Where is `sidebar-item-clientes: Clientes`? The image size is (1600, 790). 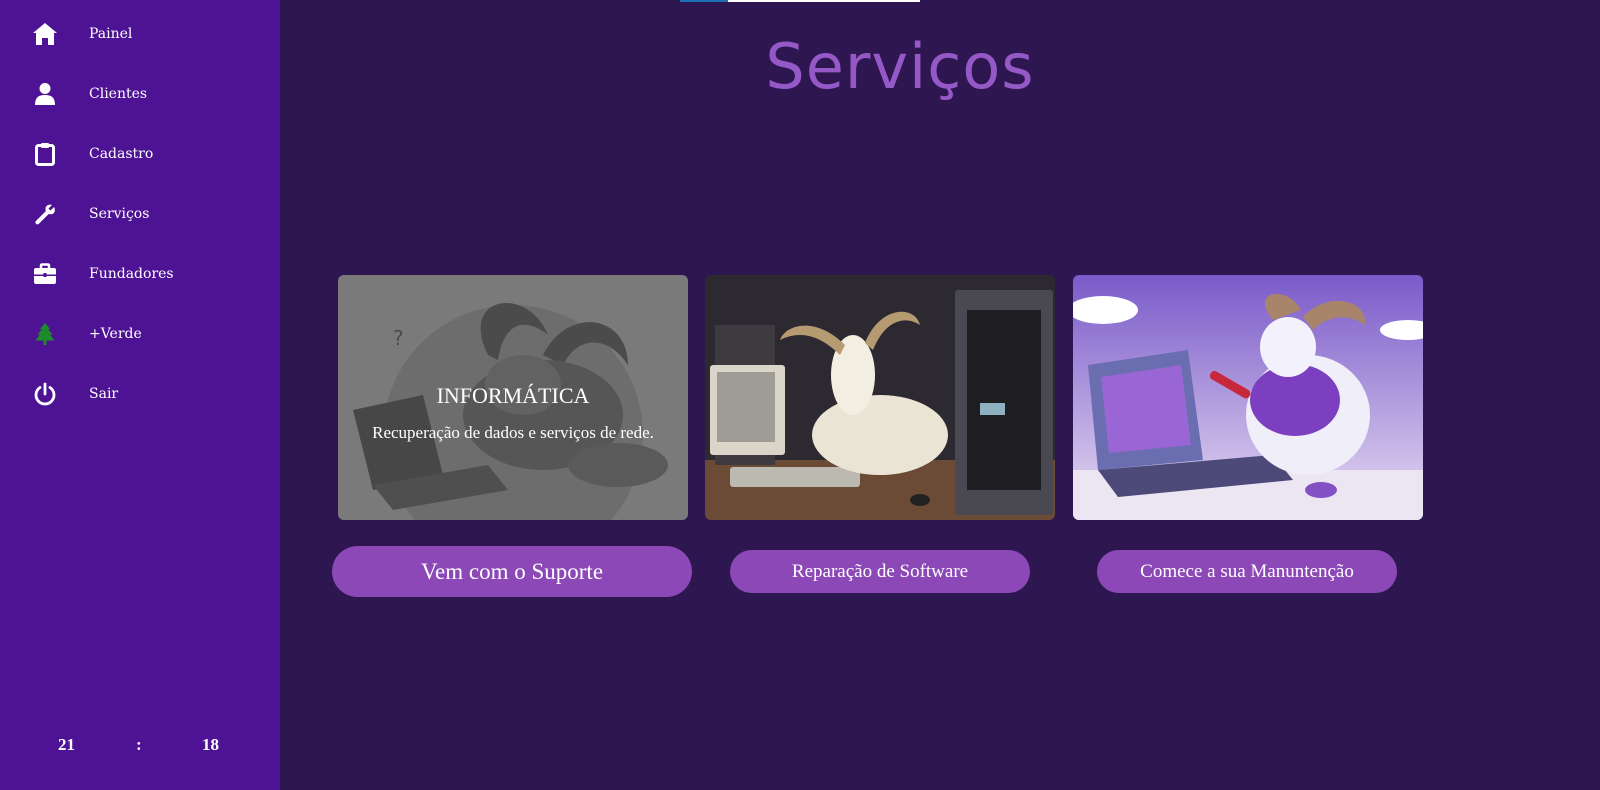
sidebar-item-clientes: Clientes is located at coordinates (140, 94).